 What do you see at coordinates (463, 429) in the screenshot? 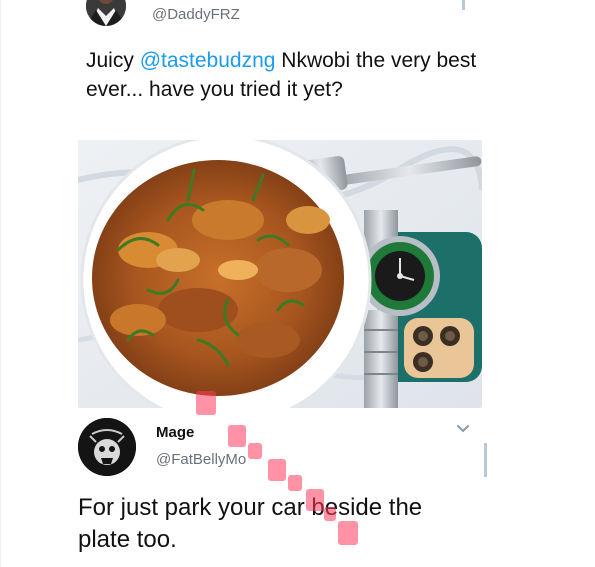
I see `chevron-down-icon` at bounding box center [463, 429].